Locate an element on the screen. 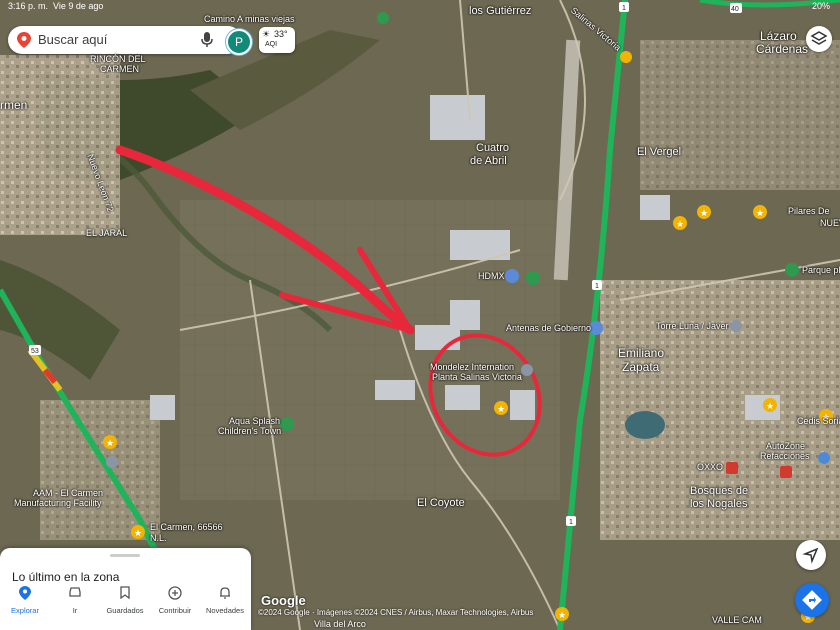 The image size is (840, 630). place-label: Children's Town is located at coordinates (250, 431).